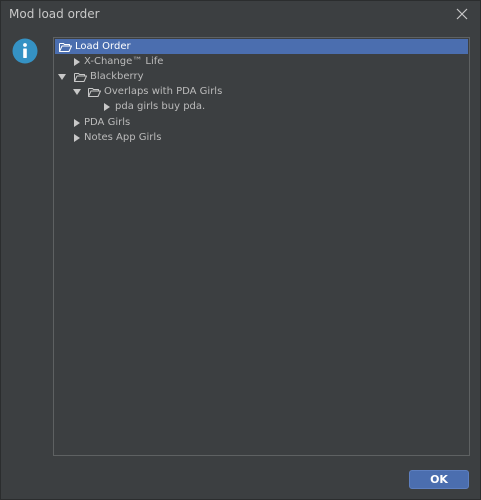 Image resolution: width=481 pixels, height=500 pixels. I want to click on tree-item-label: Blackberry, so click(117, 76).